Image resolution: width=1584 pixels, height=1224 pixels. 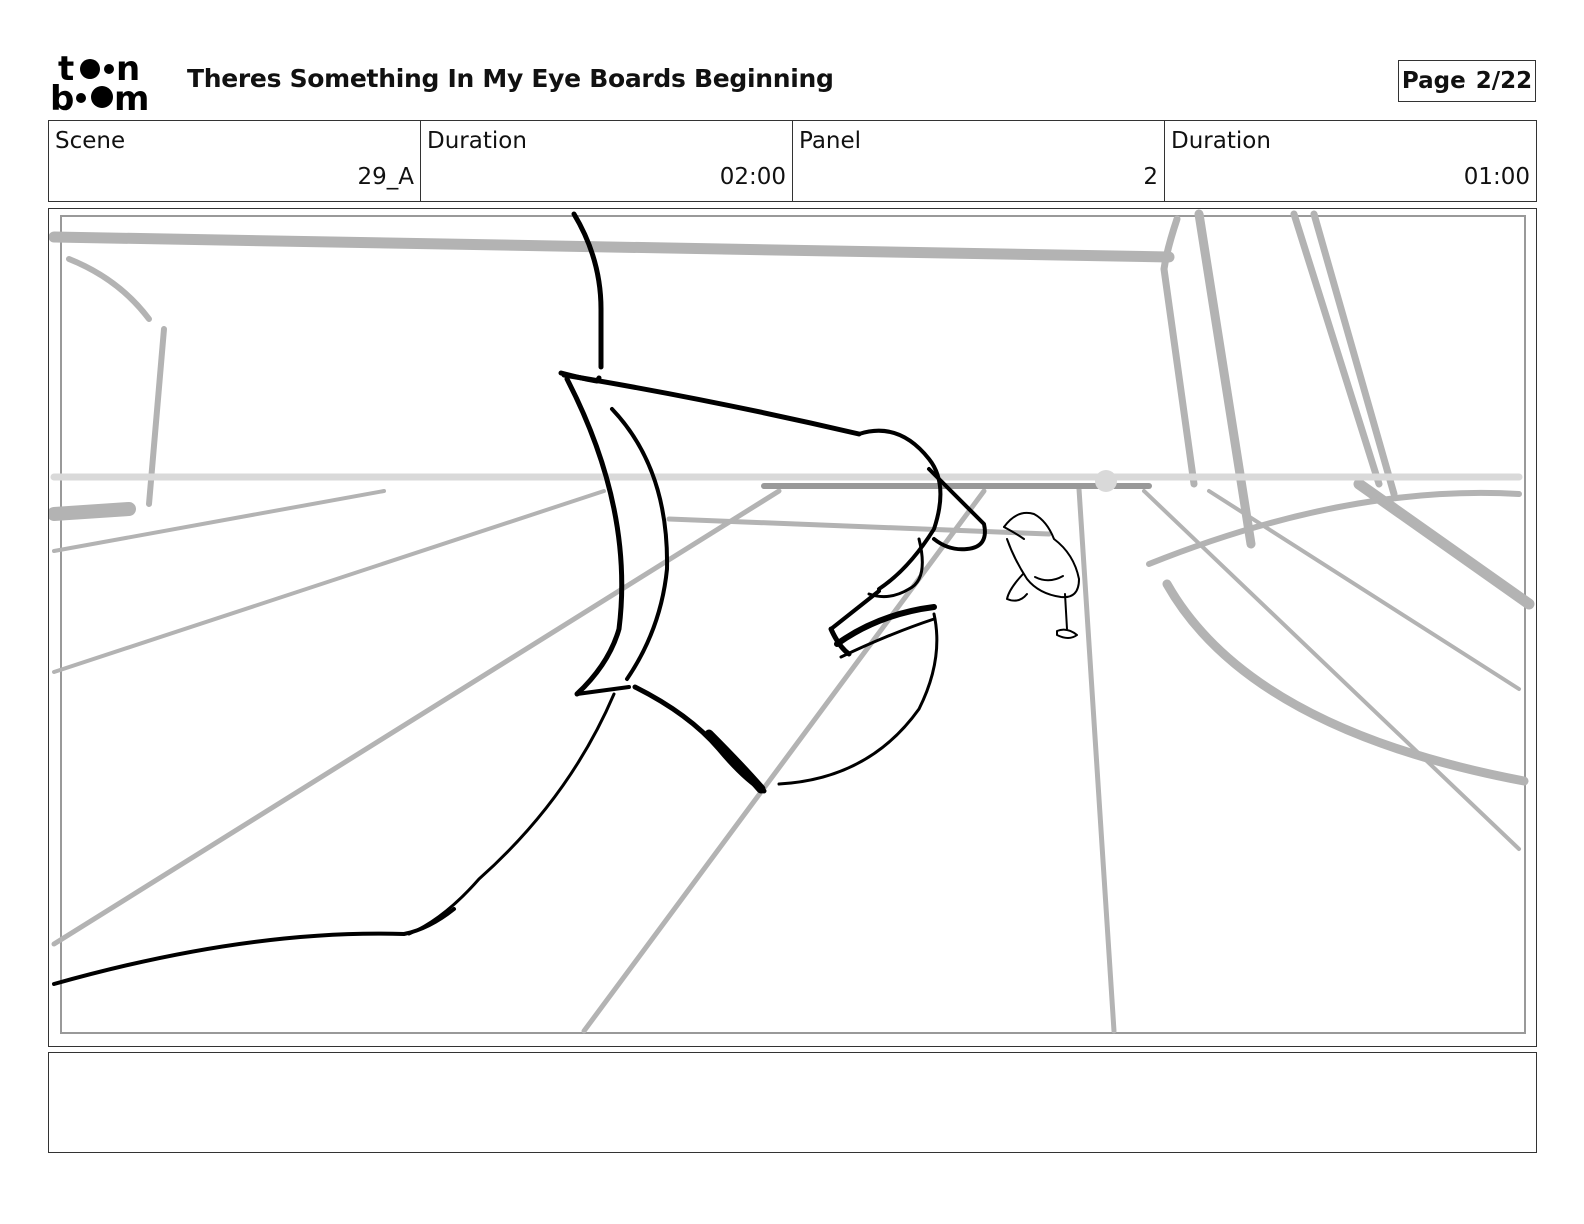 What do you see at coordinates (477, 141) in the screenshot?
I see `scene-duration-label: Duration` at bounding box center [477, 141].